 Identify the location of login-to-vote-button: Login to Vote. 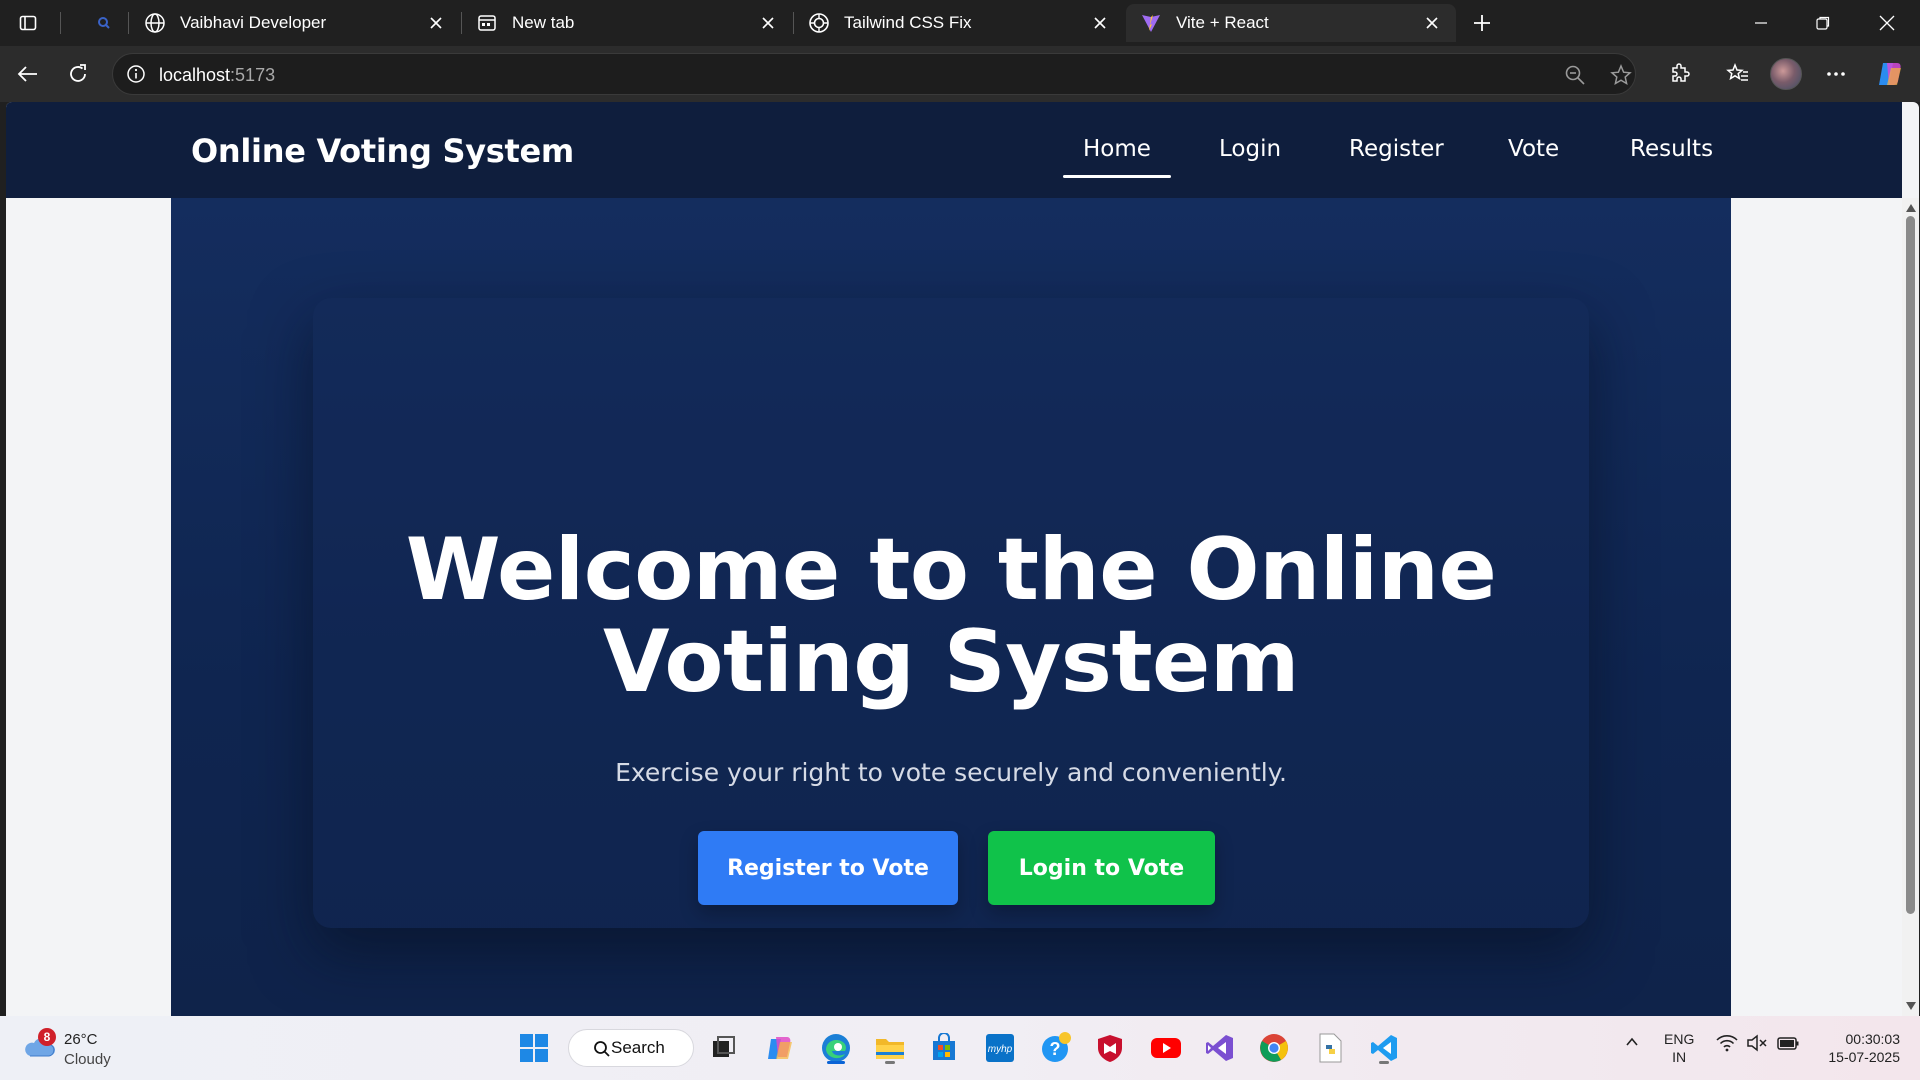
(1101, 868).